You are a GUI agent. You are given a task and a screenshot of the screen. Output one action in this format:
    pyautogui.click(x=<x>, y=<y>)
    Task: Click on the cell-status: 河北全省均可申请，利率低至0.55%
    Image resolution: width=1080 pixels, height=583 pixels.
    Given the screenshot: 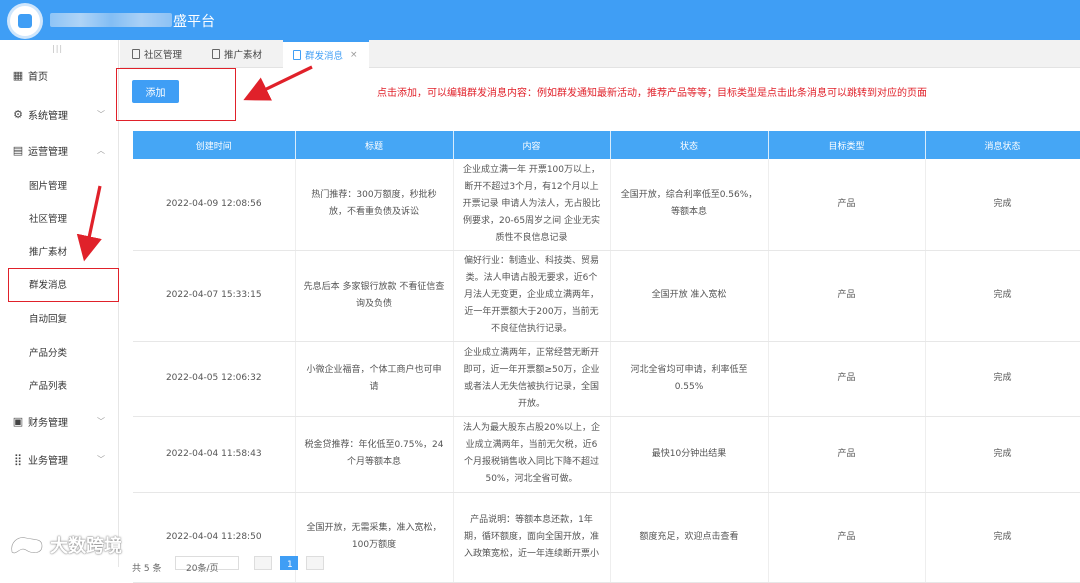 What is the action you would take?
    pyautogui.click(x=689, y=379)
    